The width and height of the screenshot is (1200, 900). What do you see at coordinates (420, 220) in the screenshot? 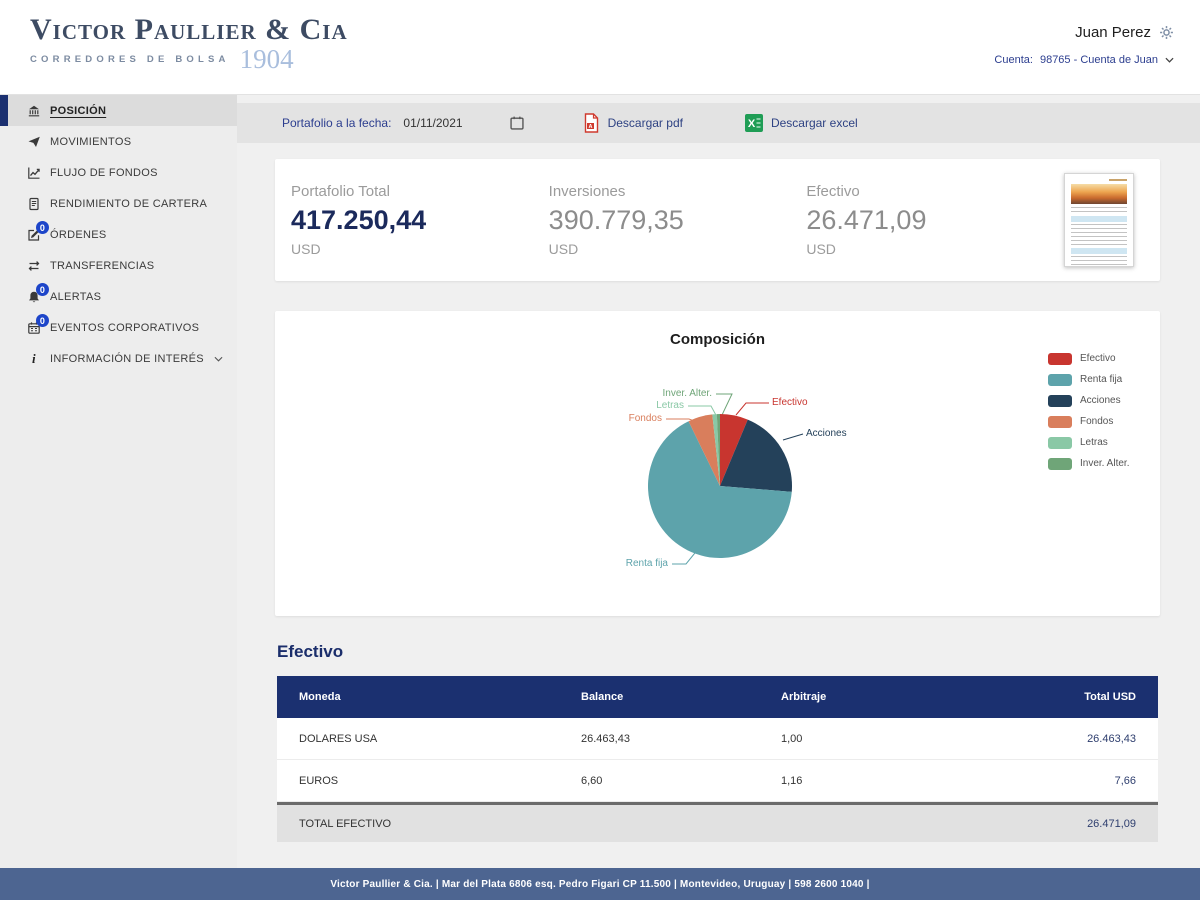
I see `summary-portfolio-total: Portafolio Total 417.250,44 USD` at bounding box center [420, 220].